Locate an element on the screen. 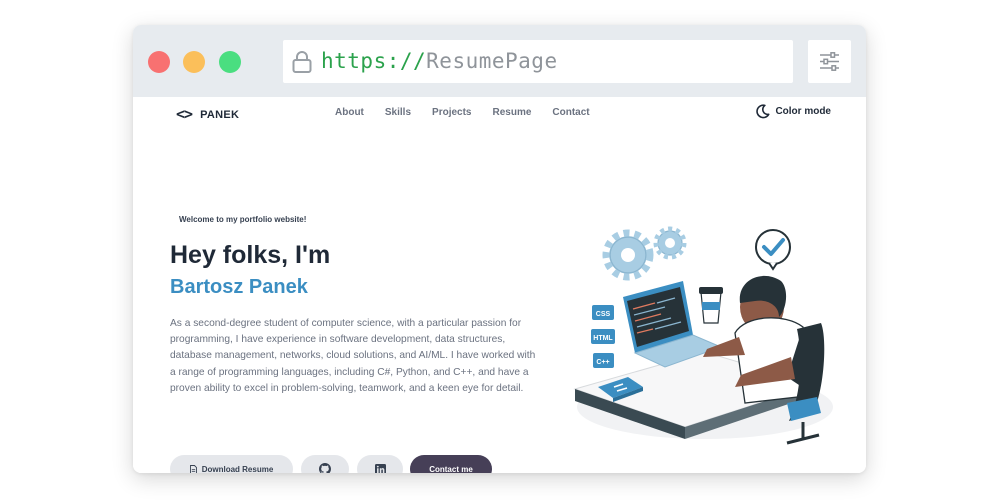 This screenshot has height=500, width=1000. nav-skills: Skills is located at coordinates (398, 112).